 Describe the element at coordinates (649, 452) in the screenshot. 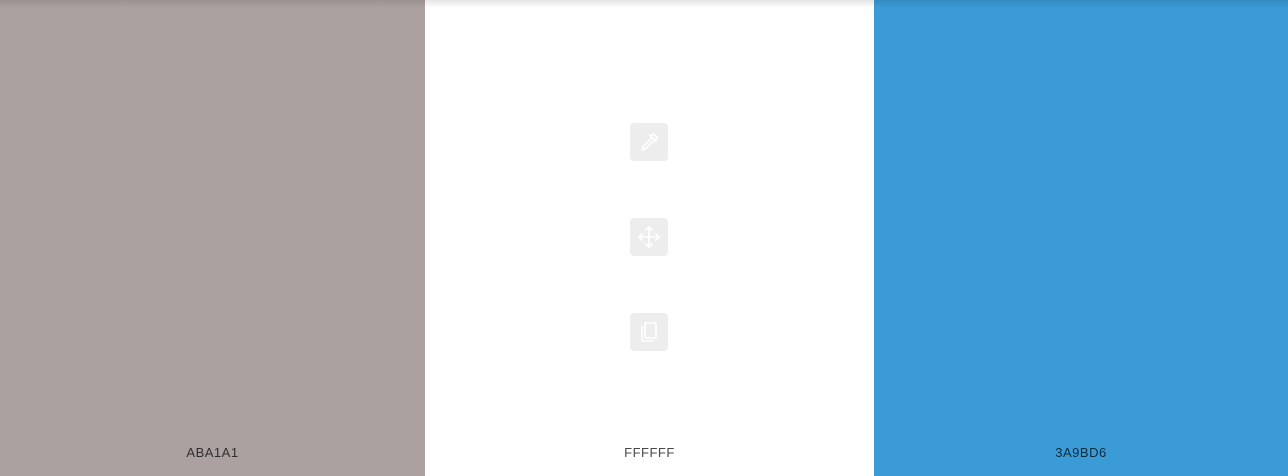

I see `hex-code-label: FFFFFF` at that location.